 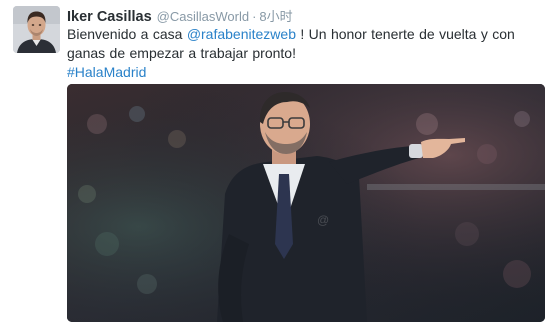 What do you see at coordinates (106, 72) in the screenshot?
I see `hashtag-link: #HalaMadrid` at bounding box center [106, 72].